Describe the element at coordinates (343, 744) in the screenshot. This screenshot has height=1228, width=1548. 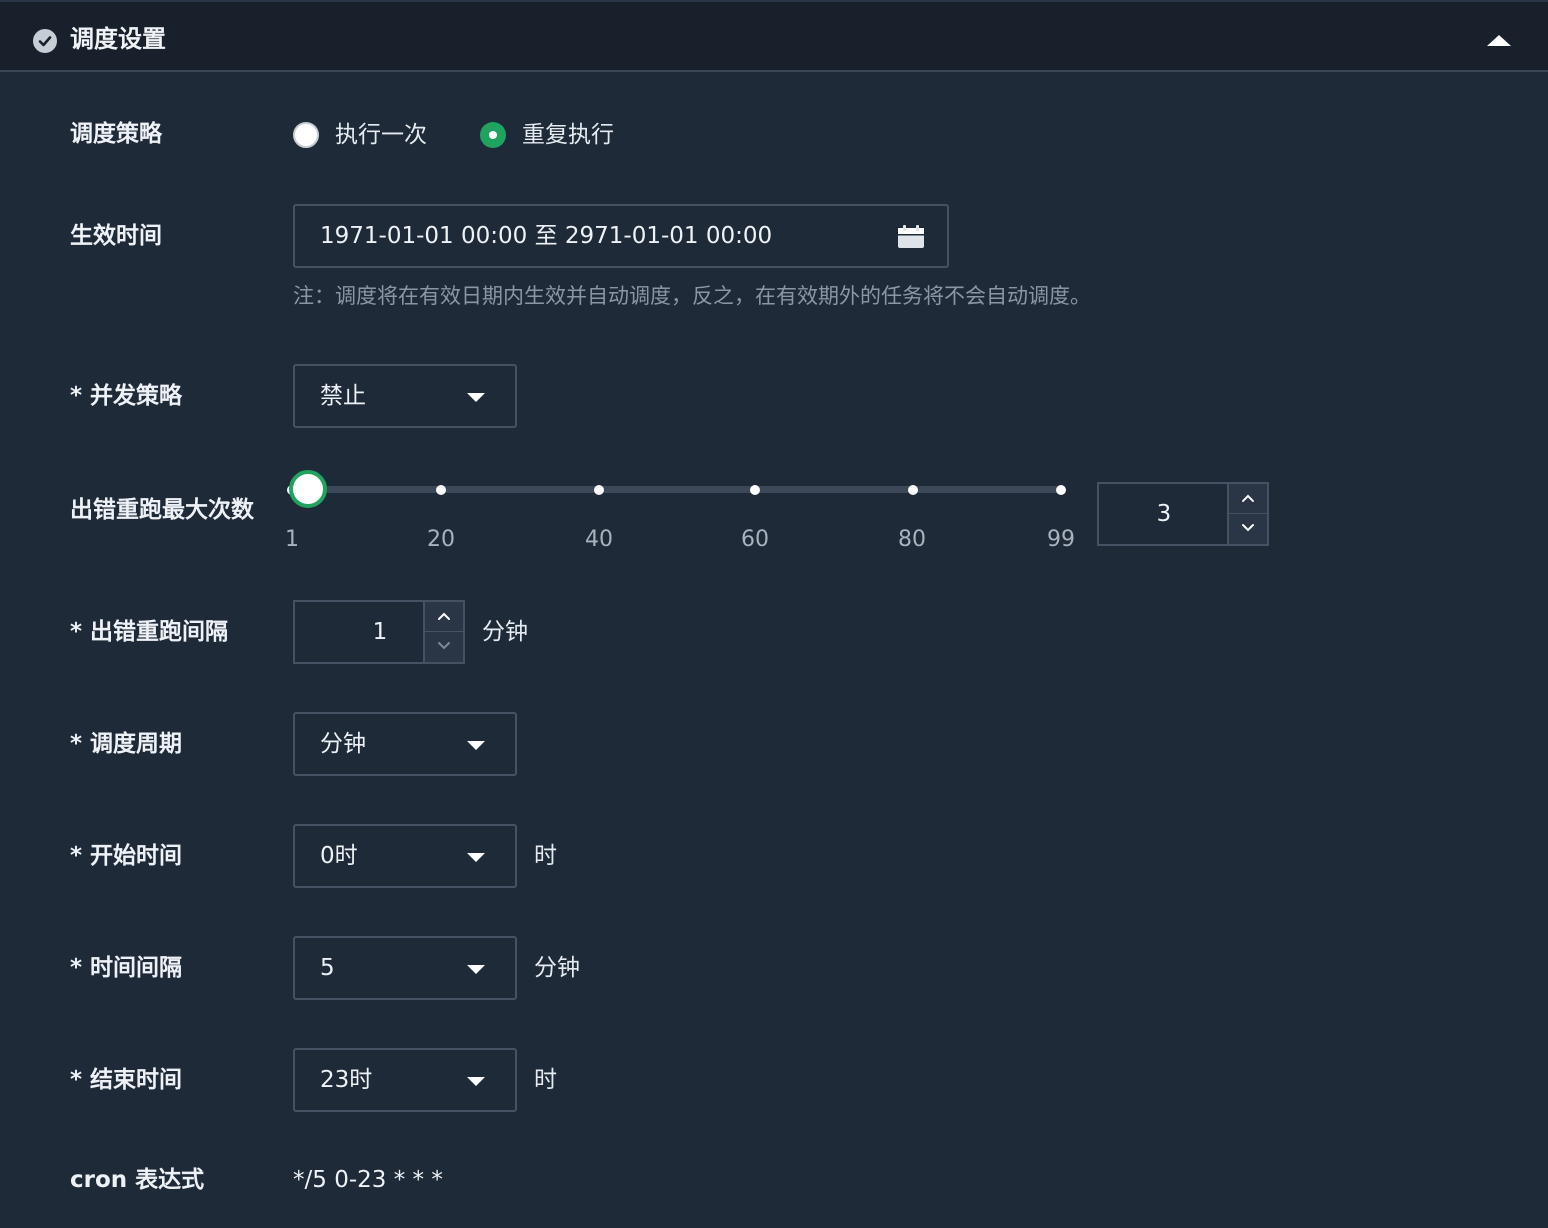
I see `period-selected-value: 分钟` at that location.